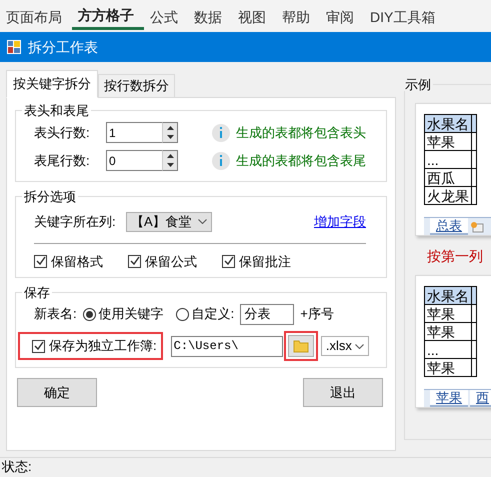  I want to click on checkbox: 保留批注, so click(256, 261).